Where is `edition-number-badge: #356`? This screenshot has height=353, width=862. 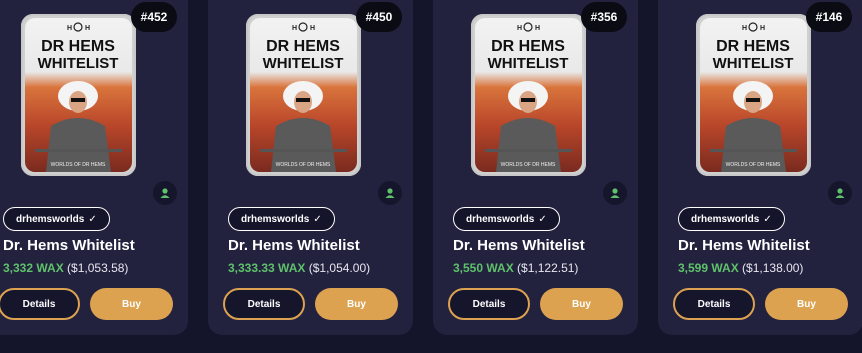
edition-number-badge: #356 is located at coordinates (604, 17).